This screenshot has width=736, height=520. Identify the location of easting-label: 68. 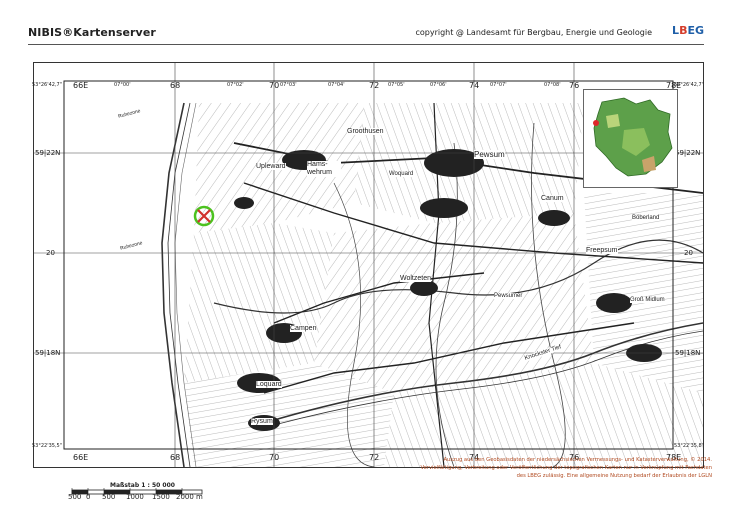
(175, 85).